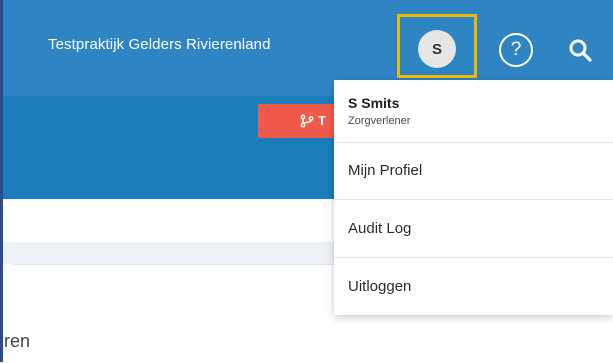 This screenshot has width=613, height=363. I want to click on action-button-label: T, so click(322, 120).